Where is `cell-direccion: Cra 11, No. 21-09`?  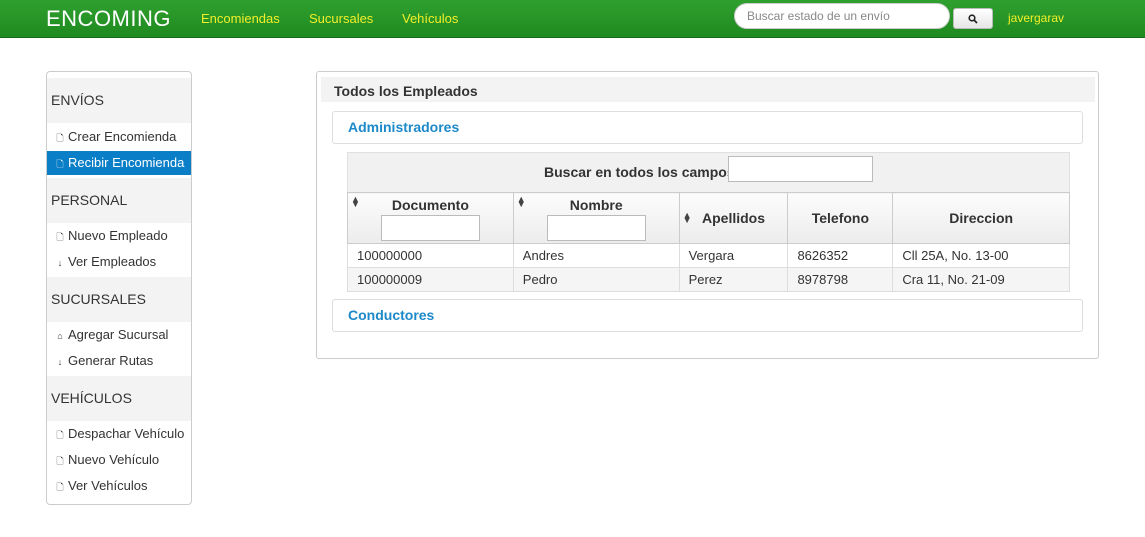 cell-direccion: Cra 11, No. 21-09 is located at coordinates (981, 279).